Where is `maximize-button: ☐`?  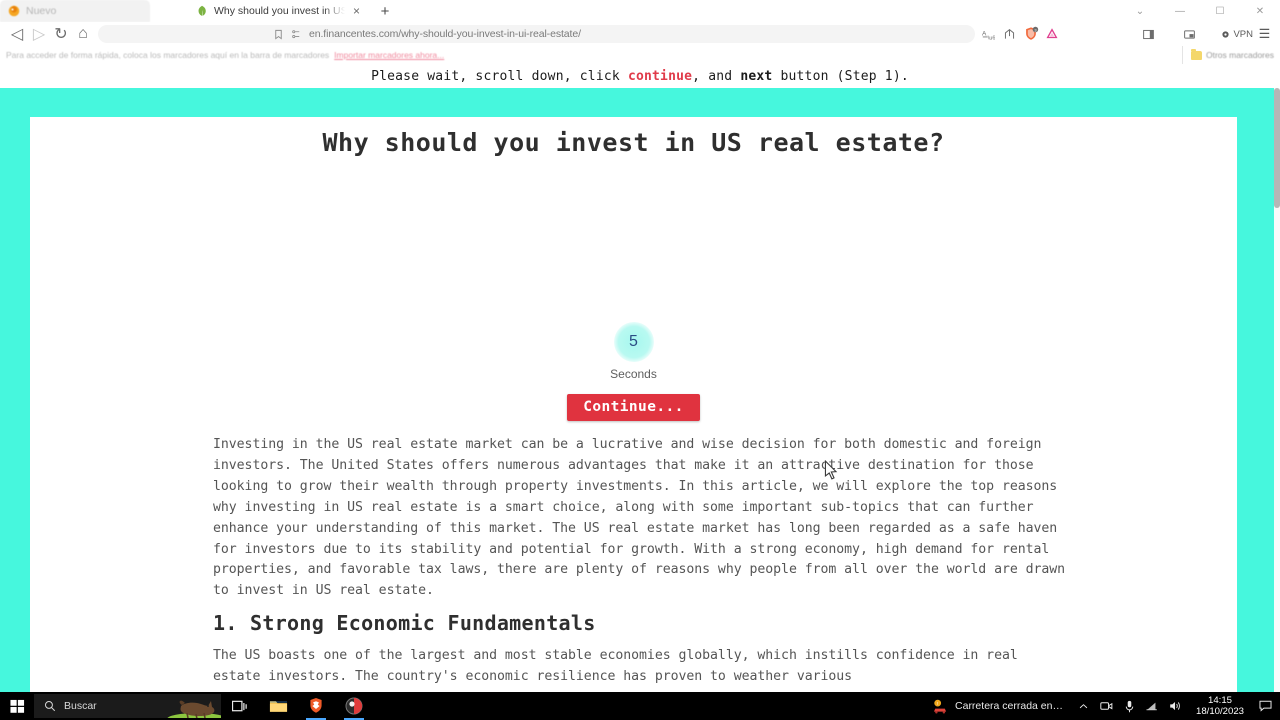
maximize-button: ☐ is located at coordinates (1220, 11).